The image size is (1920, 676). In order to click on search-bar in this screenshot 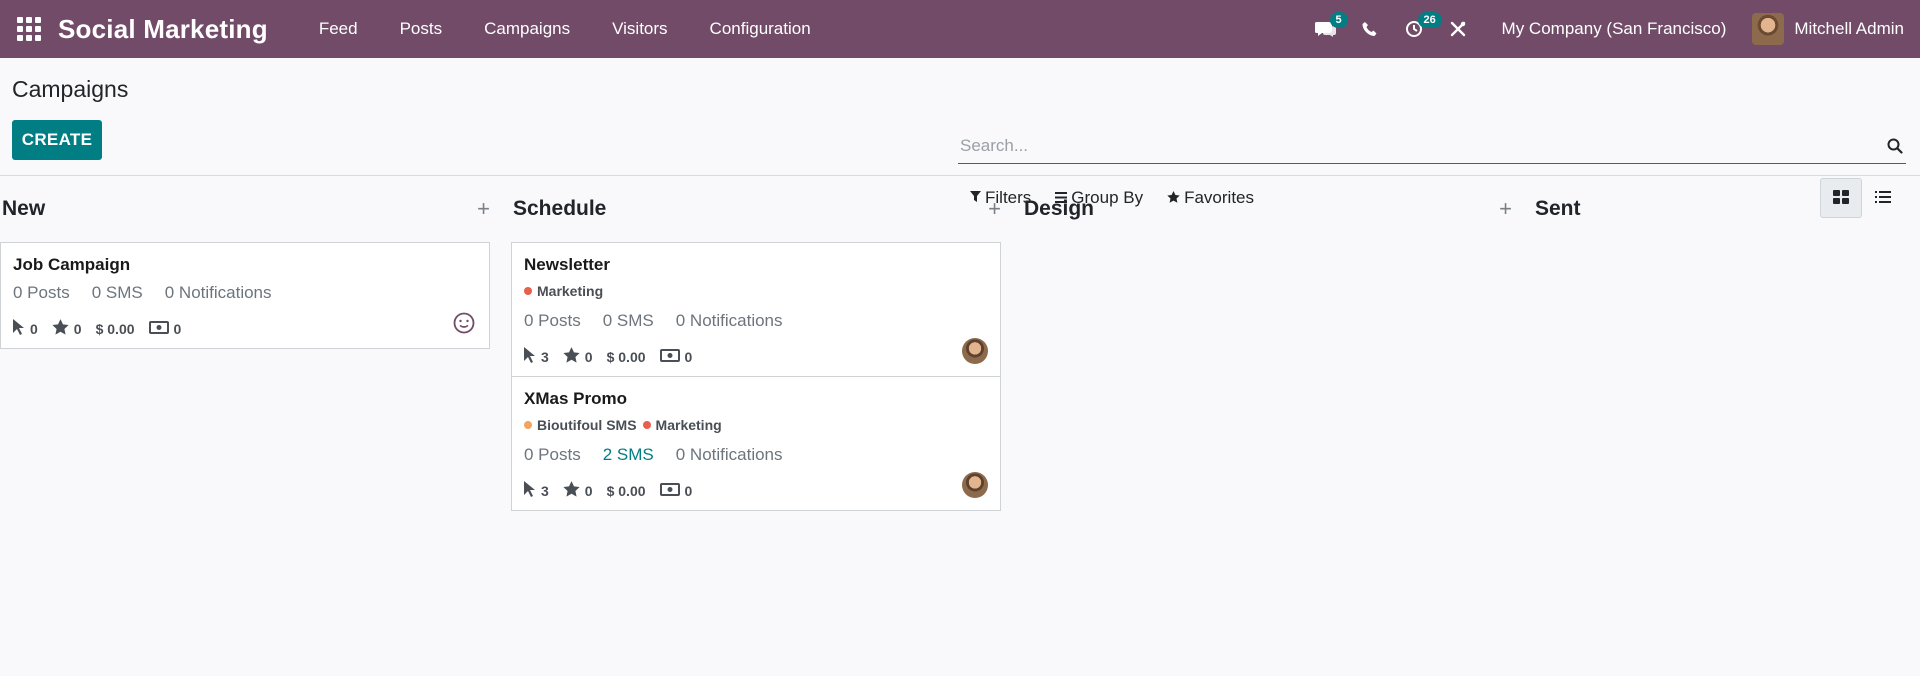, I will do `click(1432, 146)`.